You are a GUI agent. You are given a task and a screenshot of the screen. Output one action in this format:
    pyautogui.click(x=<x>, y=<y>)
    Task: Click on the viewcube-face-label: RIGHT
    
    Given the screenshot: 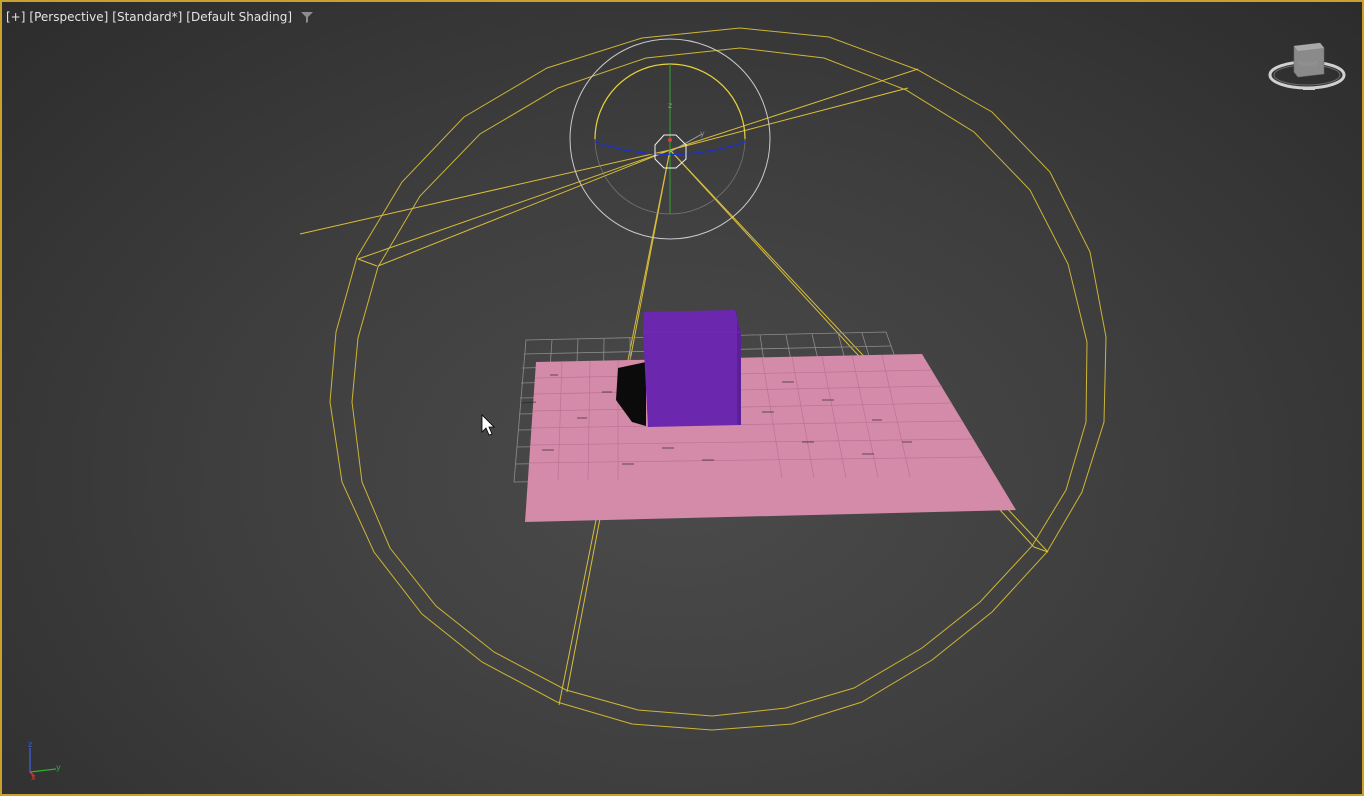 What is the action you would take?
    pyautogui.click(x=1308, y=64)
    